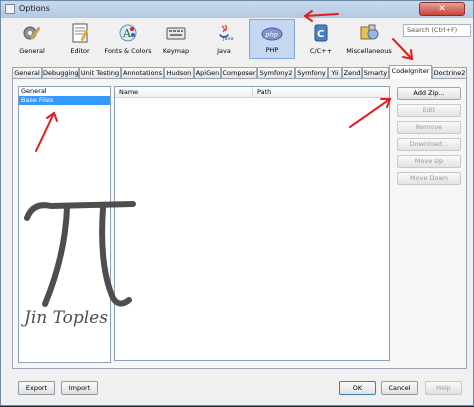  Describe the element at coordinates (32, 33) in the screenshot. I see `gear-icon` at that location.